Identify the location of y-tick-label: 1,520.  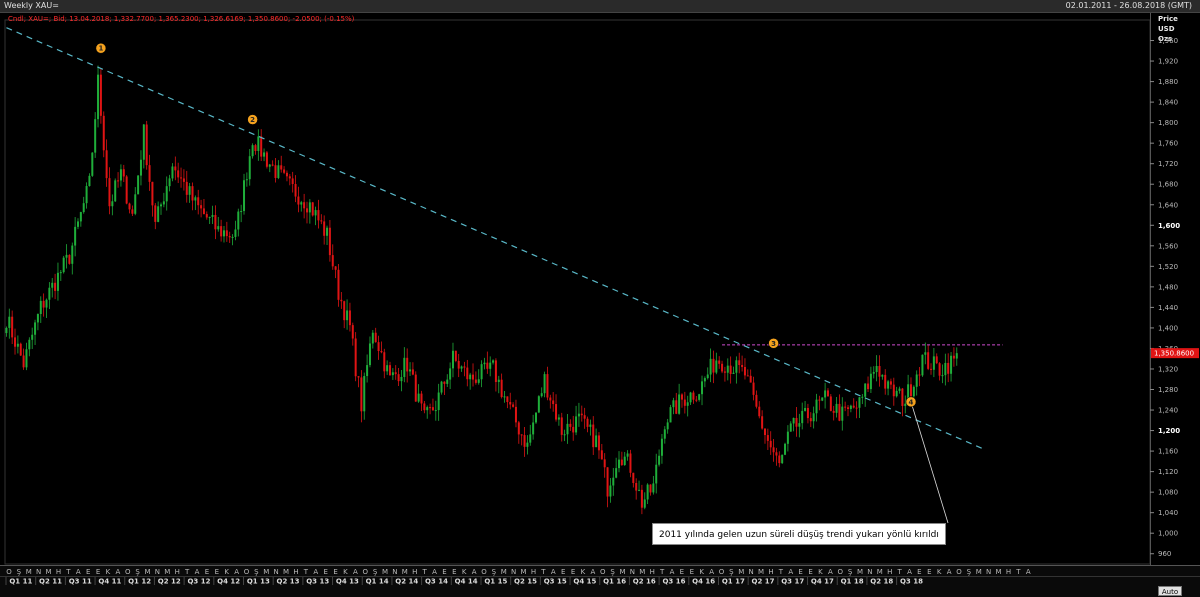
(1168, 267).